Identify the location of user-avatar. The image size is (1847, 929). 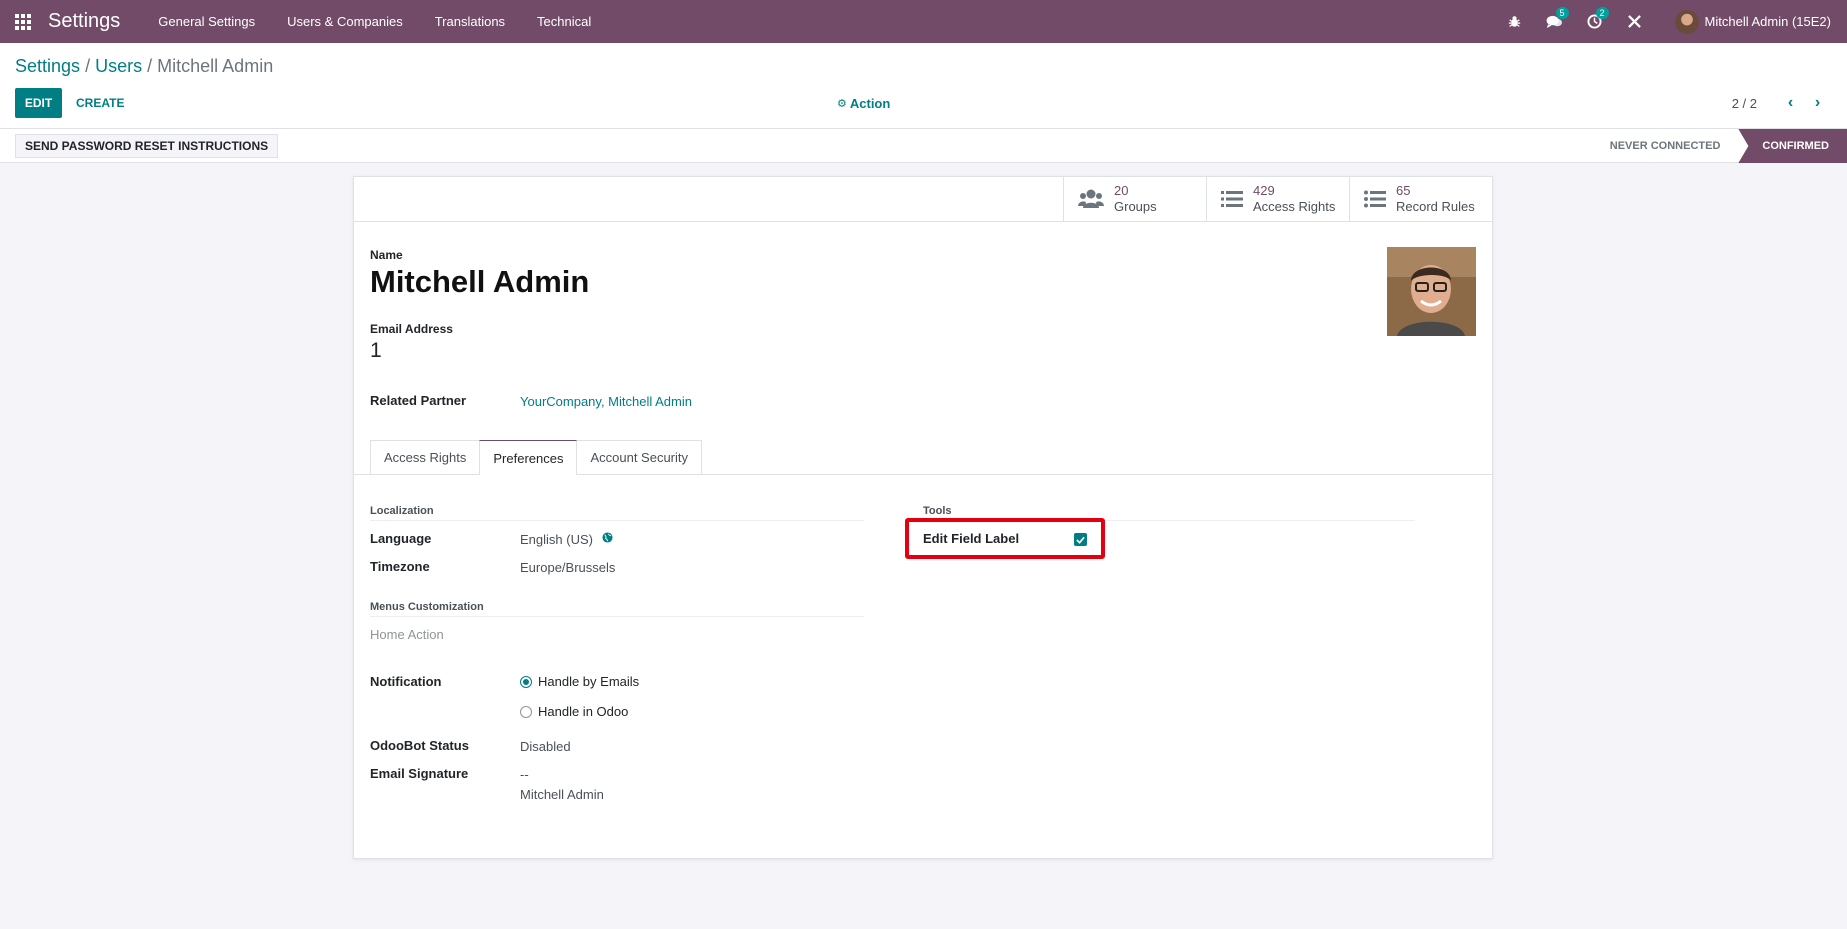
(1686, 21).